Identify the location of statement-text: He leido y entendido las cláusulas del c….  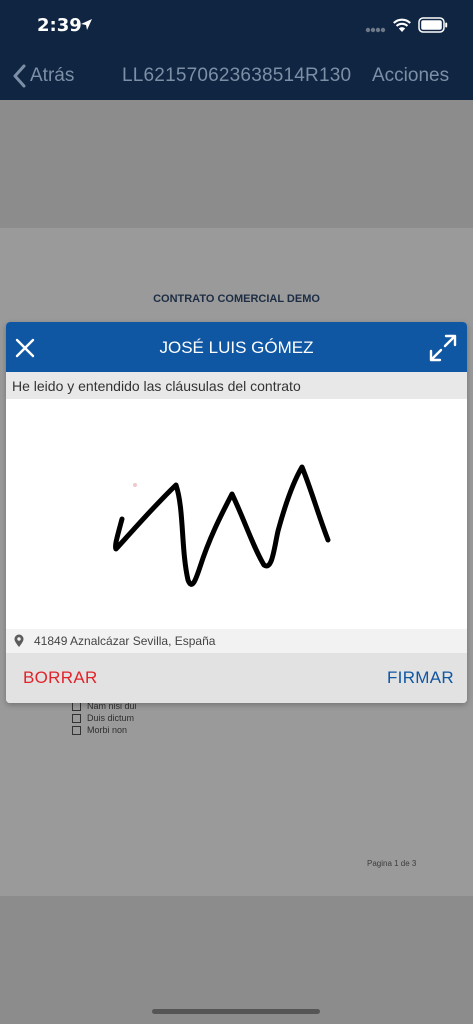
(156, 386).